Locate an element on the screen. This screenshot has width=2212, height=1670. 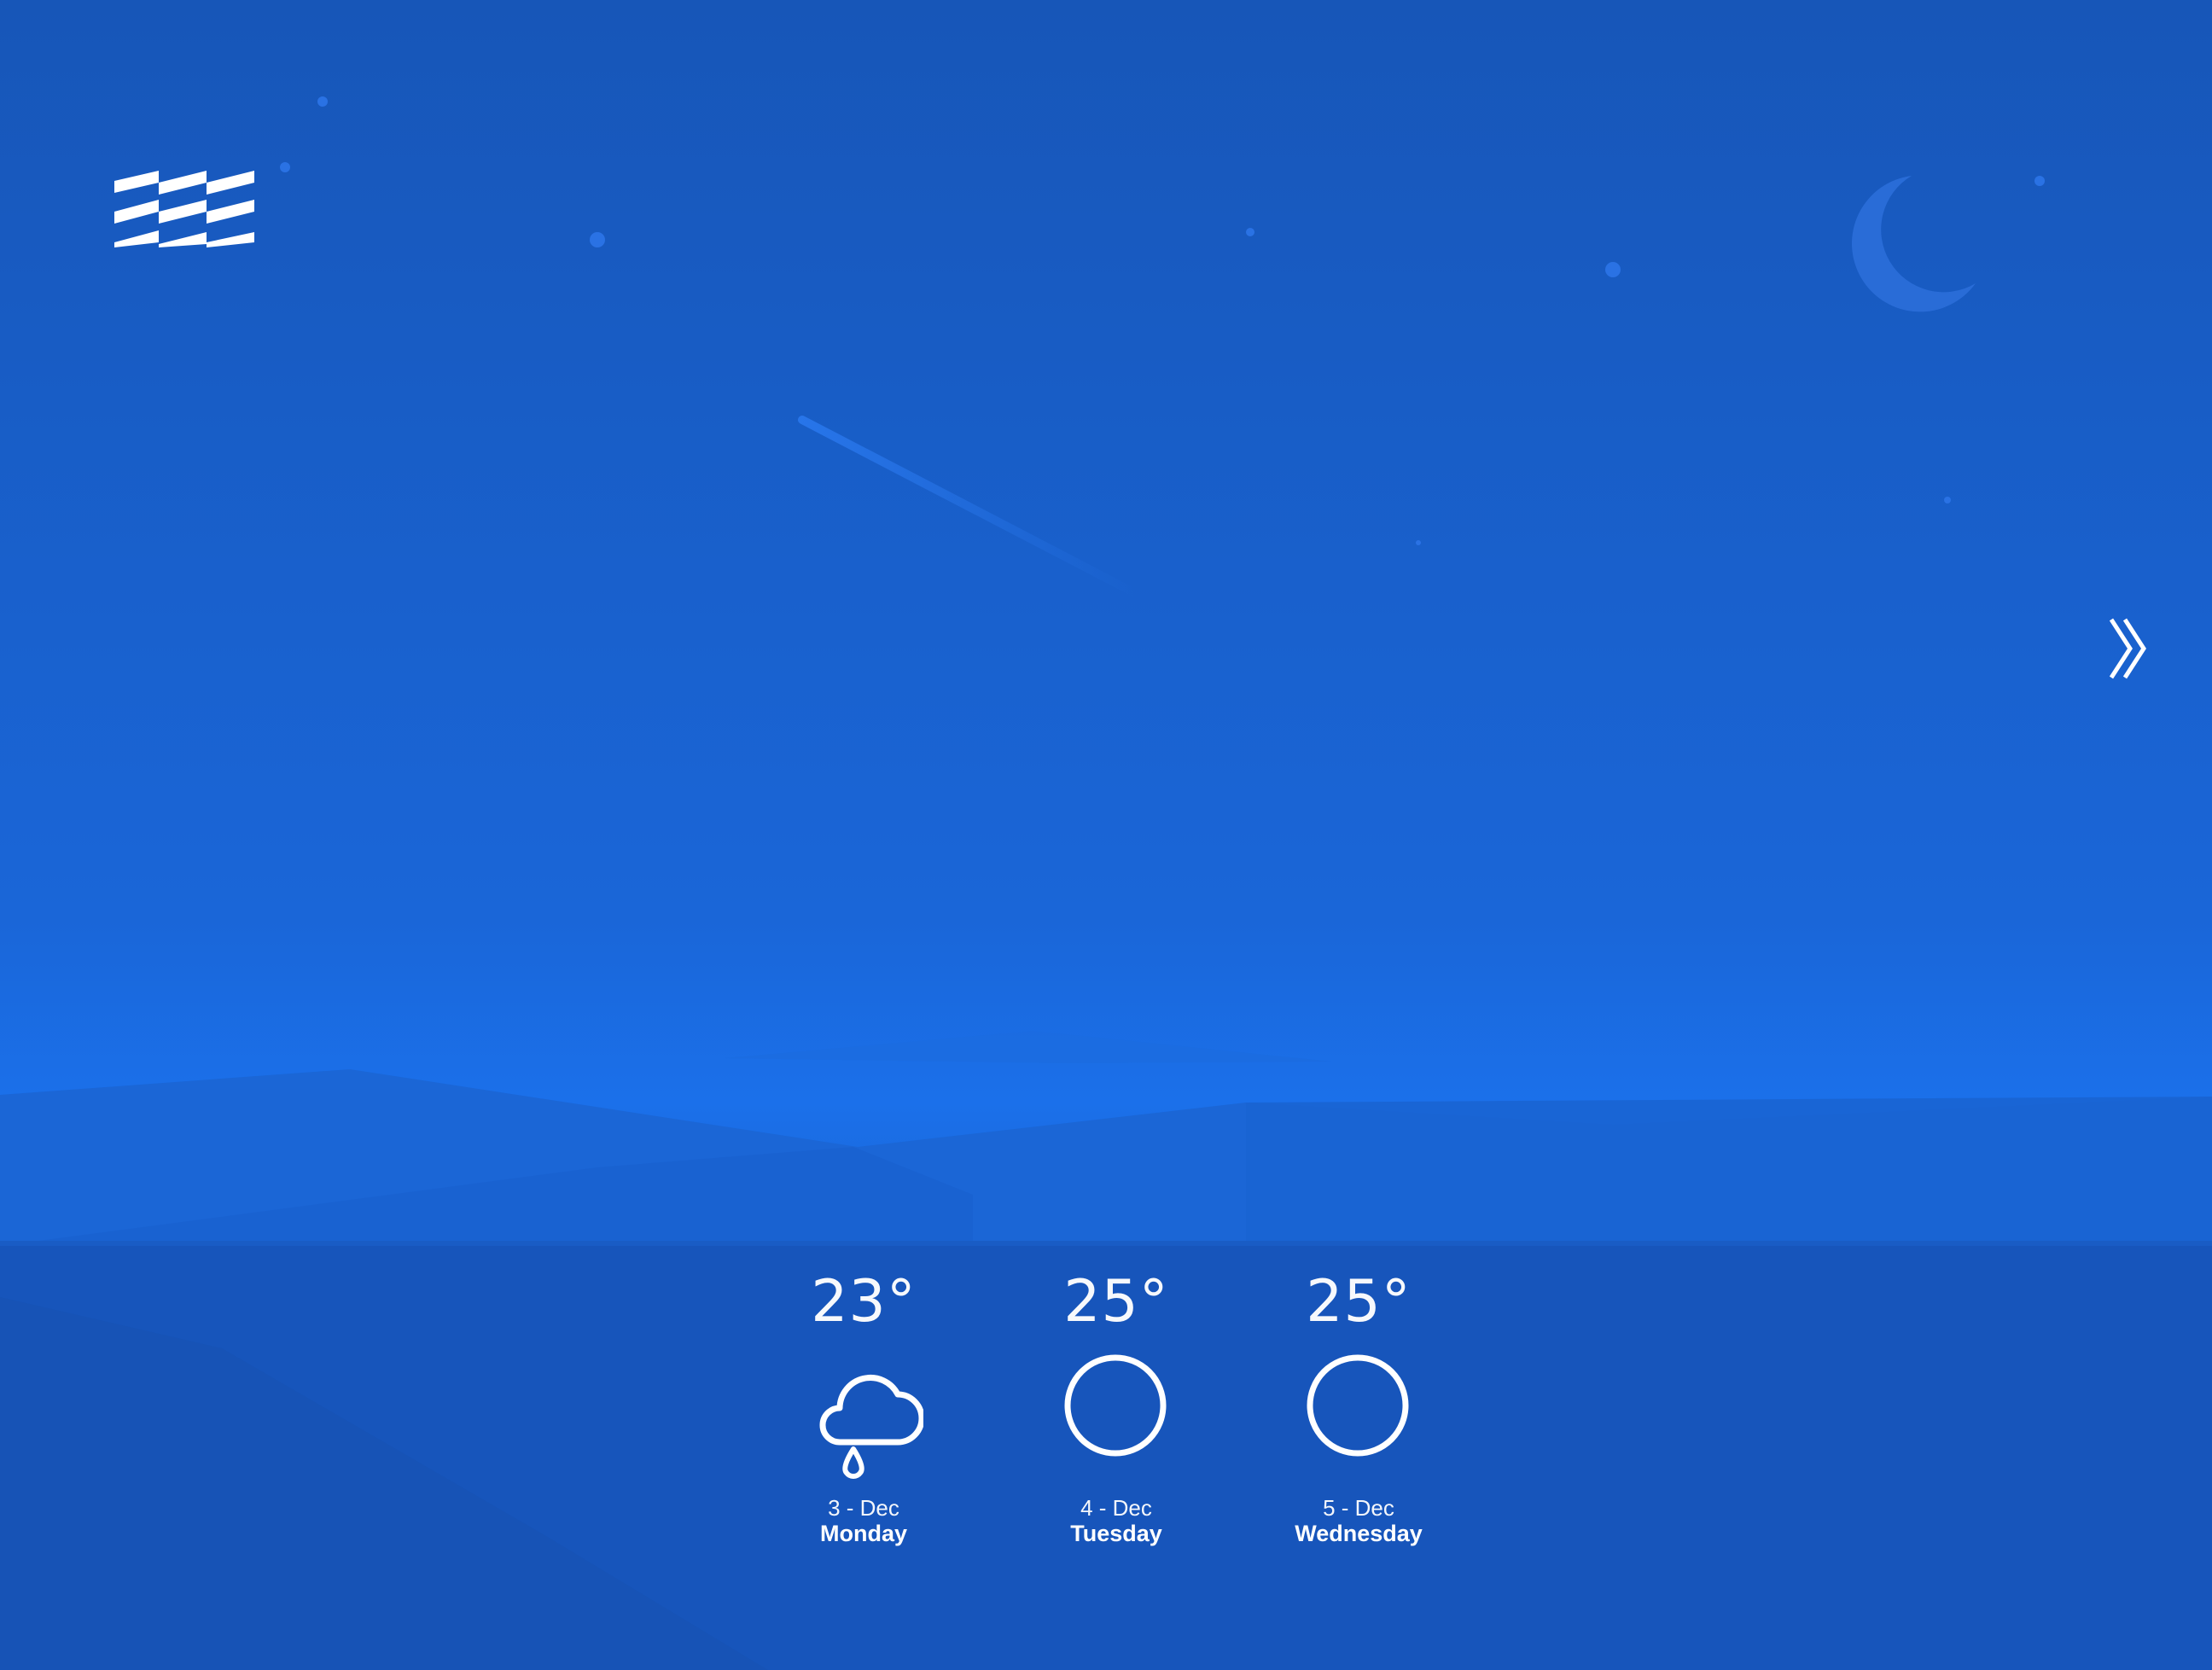
forecast-day: 23° 3 - Dec Monday is located at coordinates (864, 1406).